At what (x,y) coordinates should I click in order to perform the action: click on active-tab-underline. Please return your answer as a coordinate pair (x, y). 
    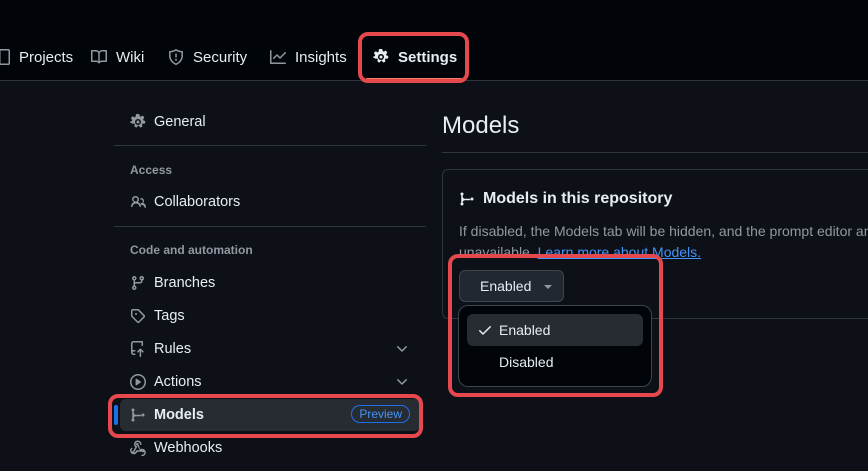
    Looking at the image, I should click on (414, 79).